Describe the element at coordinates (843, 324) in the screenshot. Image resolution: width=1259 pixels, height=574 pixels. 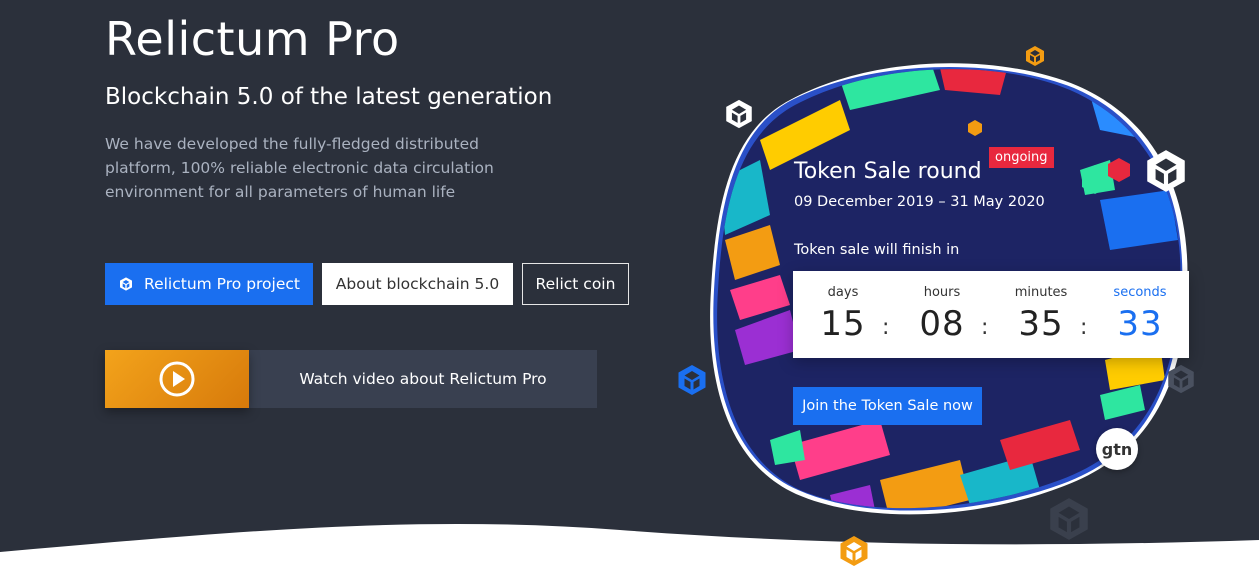
I see `countdown-value: 15` at that location.